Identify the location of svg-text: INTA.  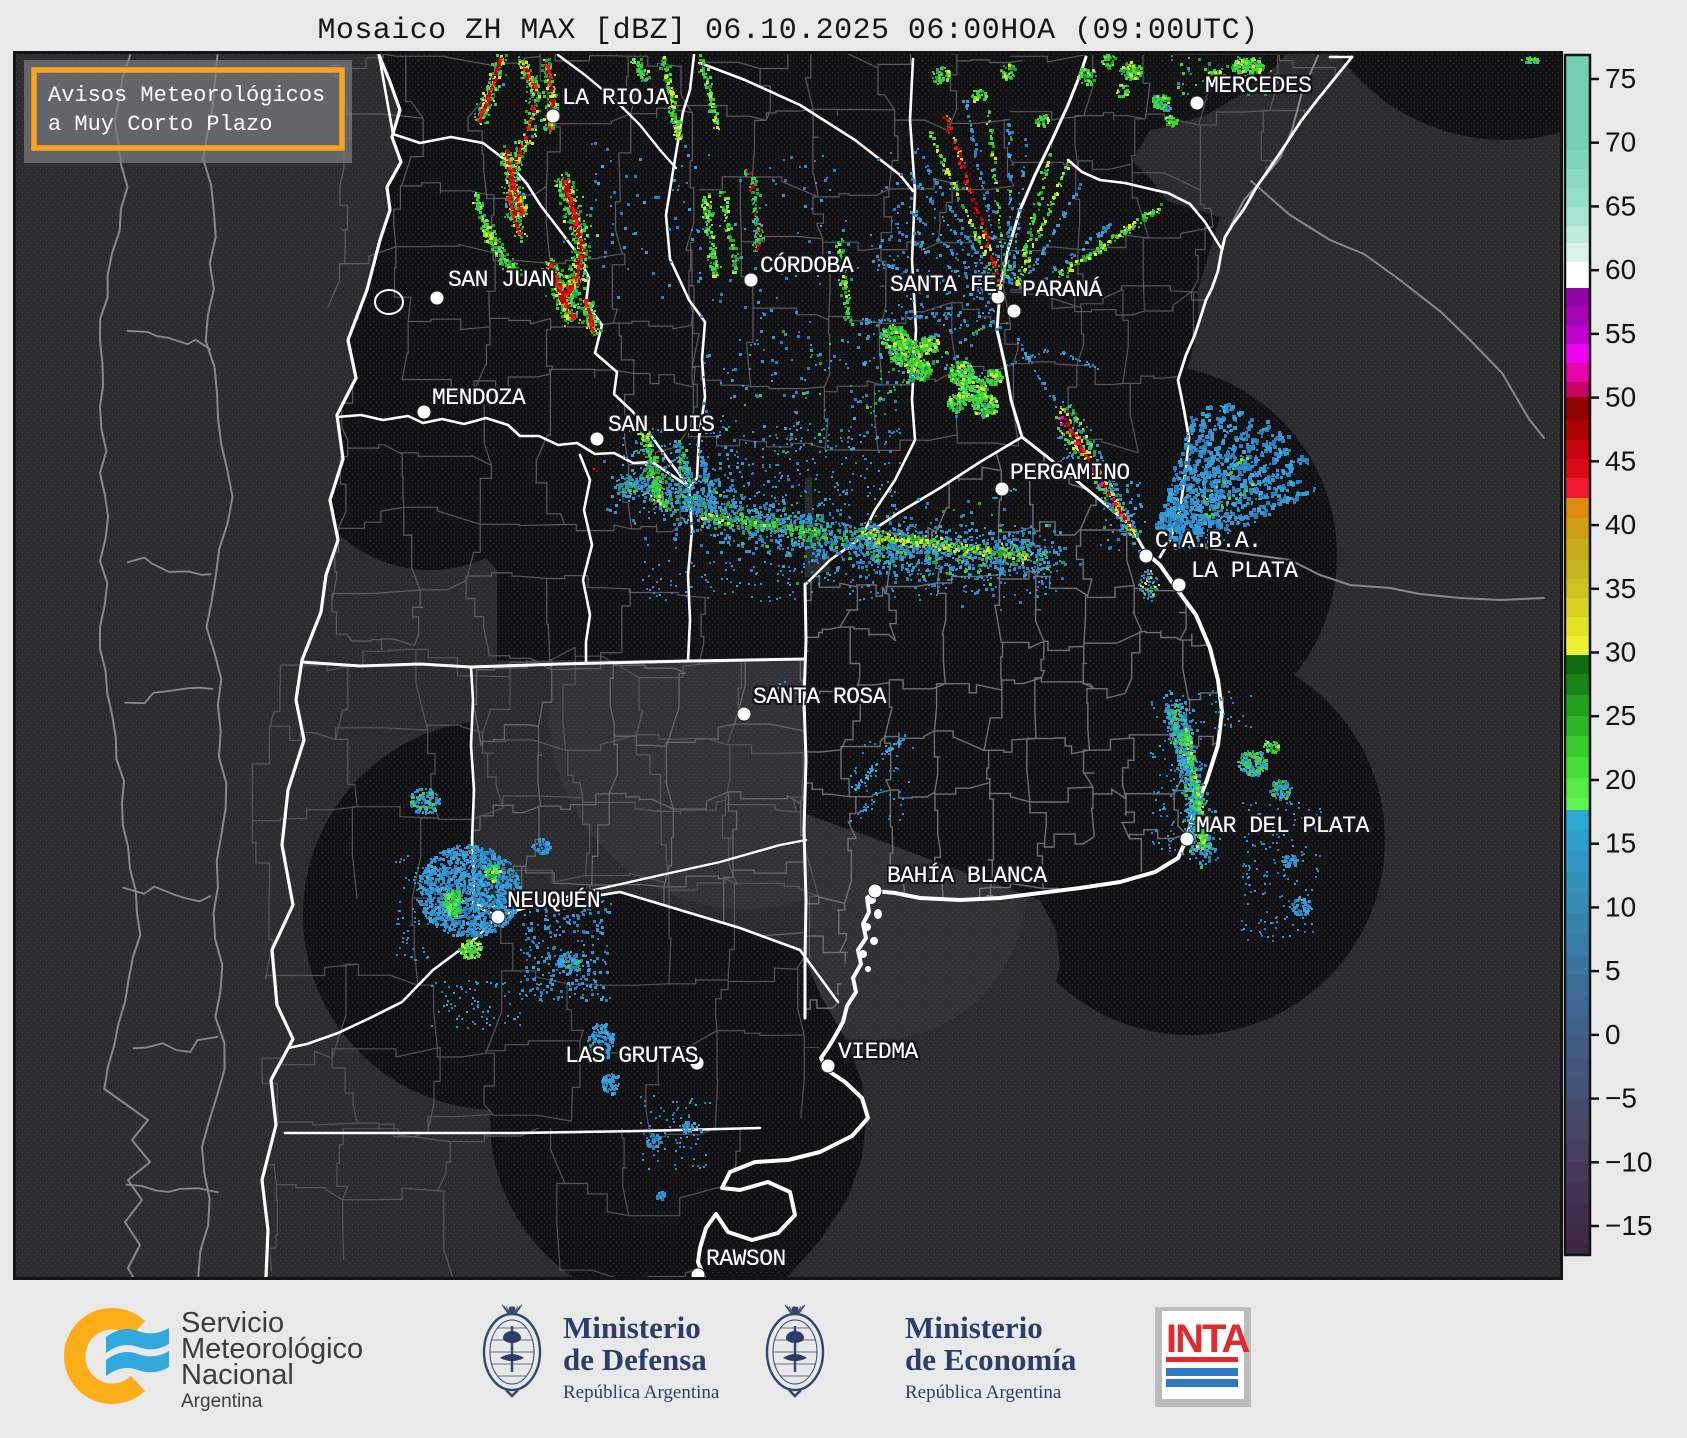
(1207, 1339).